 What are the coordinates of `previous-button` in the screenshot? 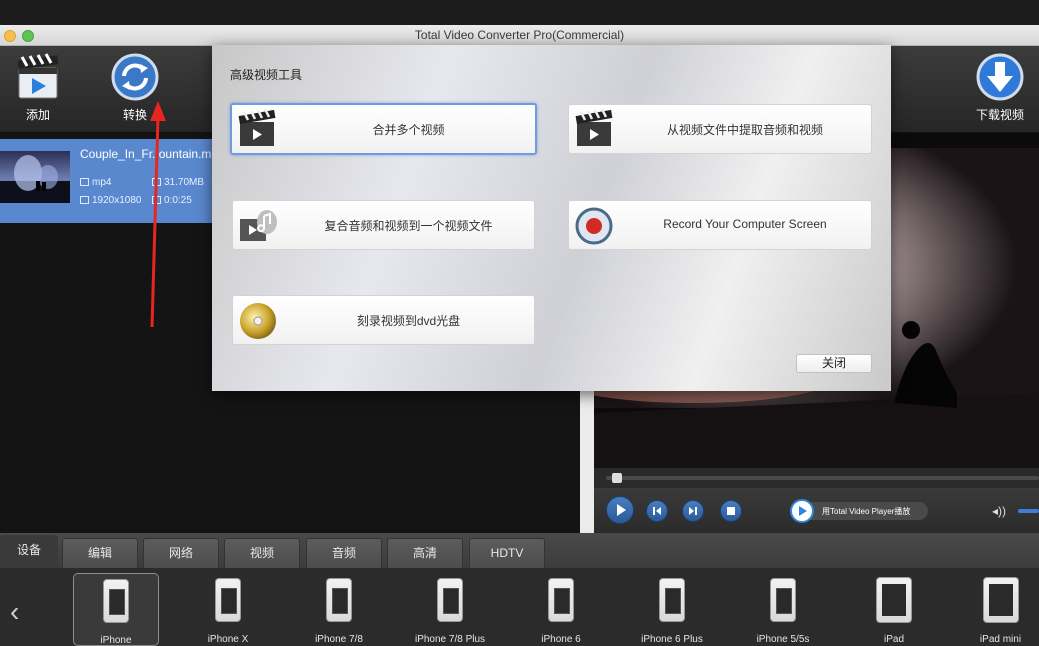 It's located at (657, 511).